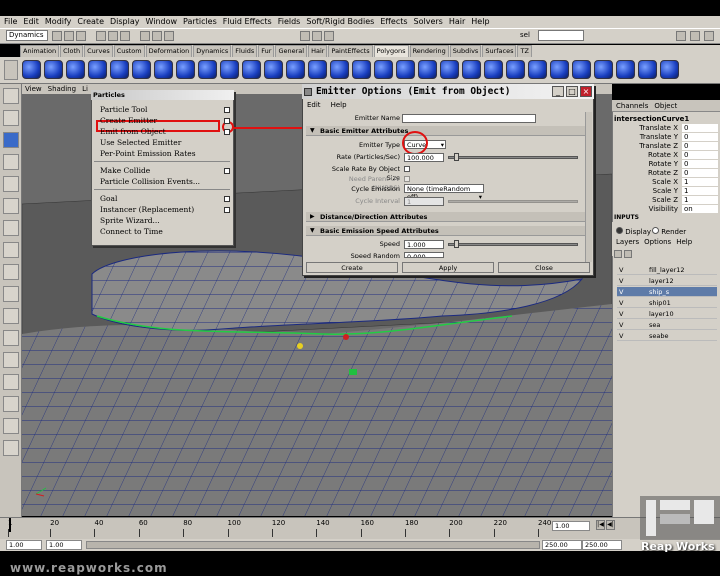  What do you see at coordinates (11, 448) in the screenshot?
I see `script-layout-icon` at bounding box center [11, 448].